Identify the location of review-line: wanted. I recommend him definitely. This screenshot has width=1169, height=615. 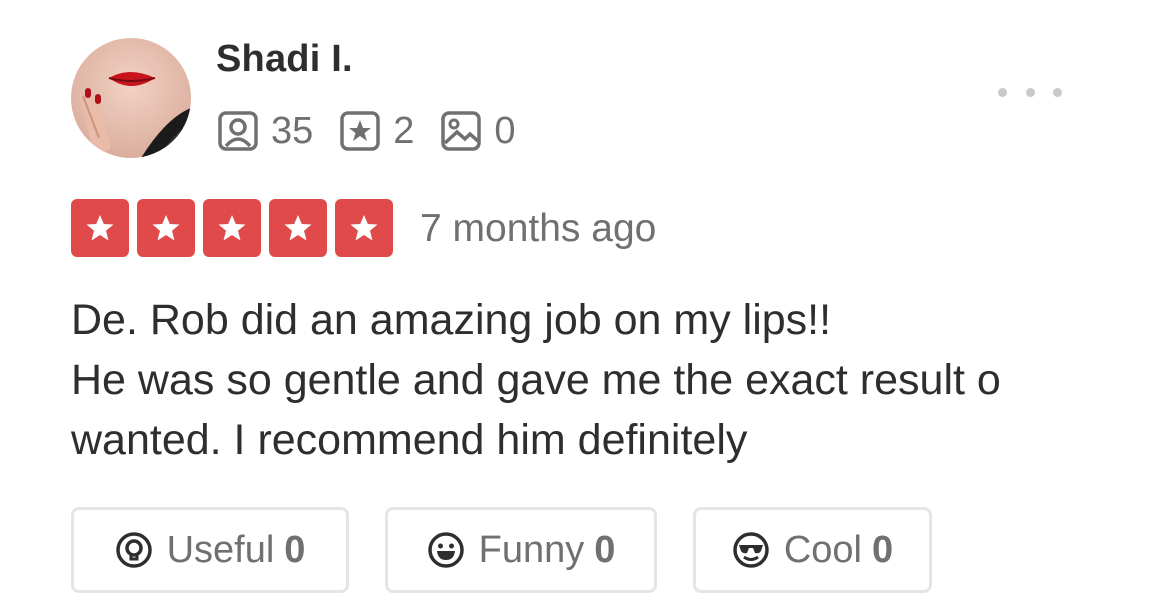
(409, 440).